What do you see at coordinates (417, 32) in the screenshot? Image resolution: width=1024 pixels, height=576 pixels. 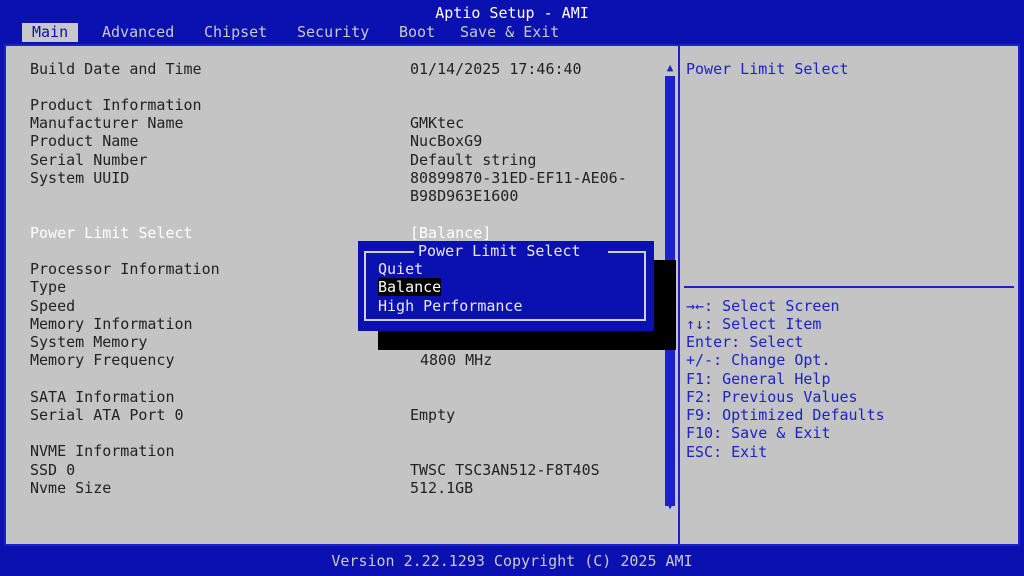 I see `tab-boot: Boot` at bounding box center [417, 32].